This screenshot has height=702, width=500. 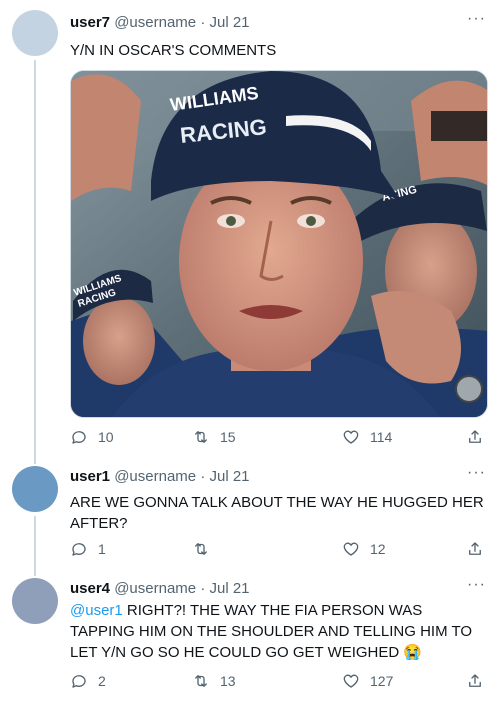 What do you see at coordinates (88, 549) in the screenshot?
I see `reply-button: 1` at bounding box center [88, 549].